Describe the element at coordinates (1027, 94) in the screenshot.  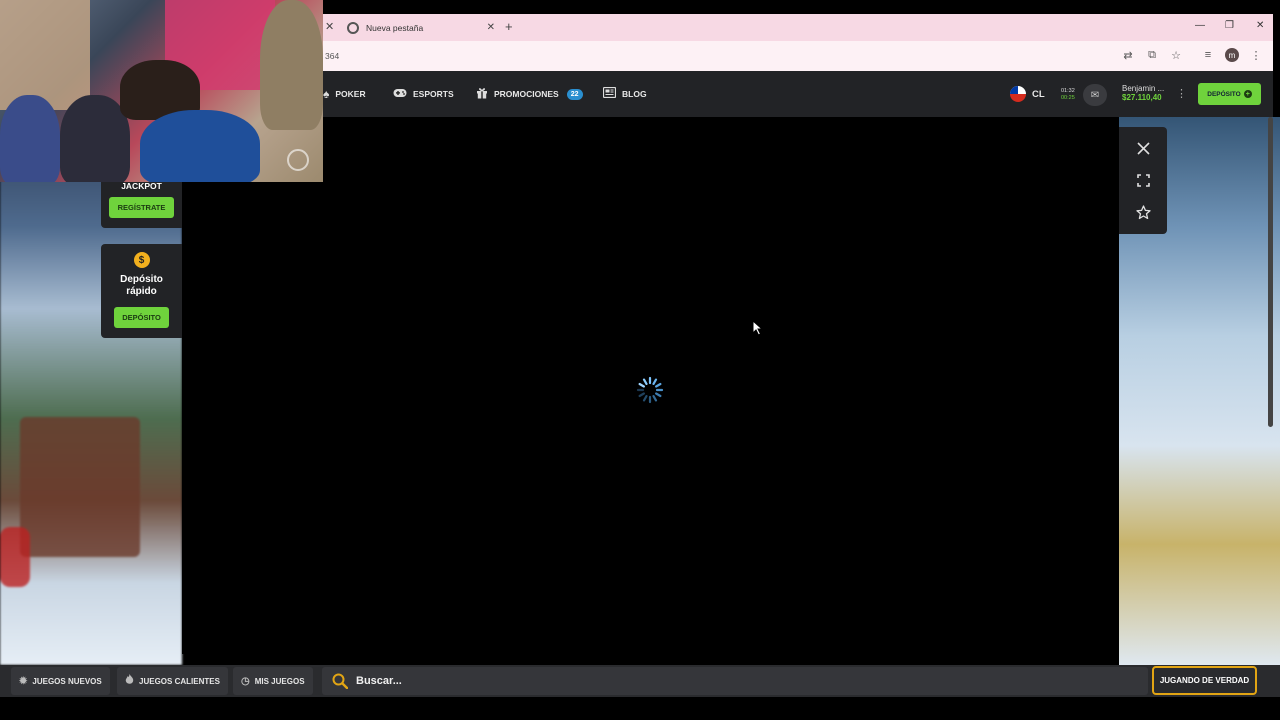
I see `country-selector: CL` at that location.